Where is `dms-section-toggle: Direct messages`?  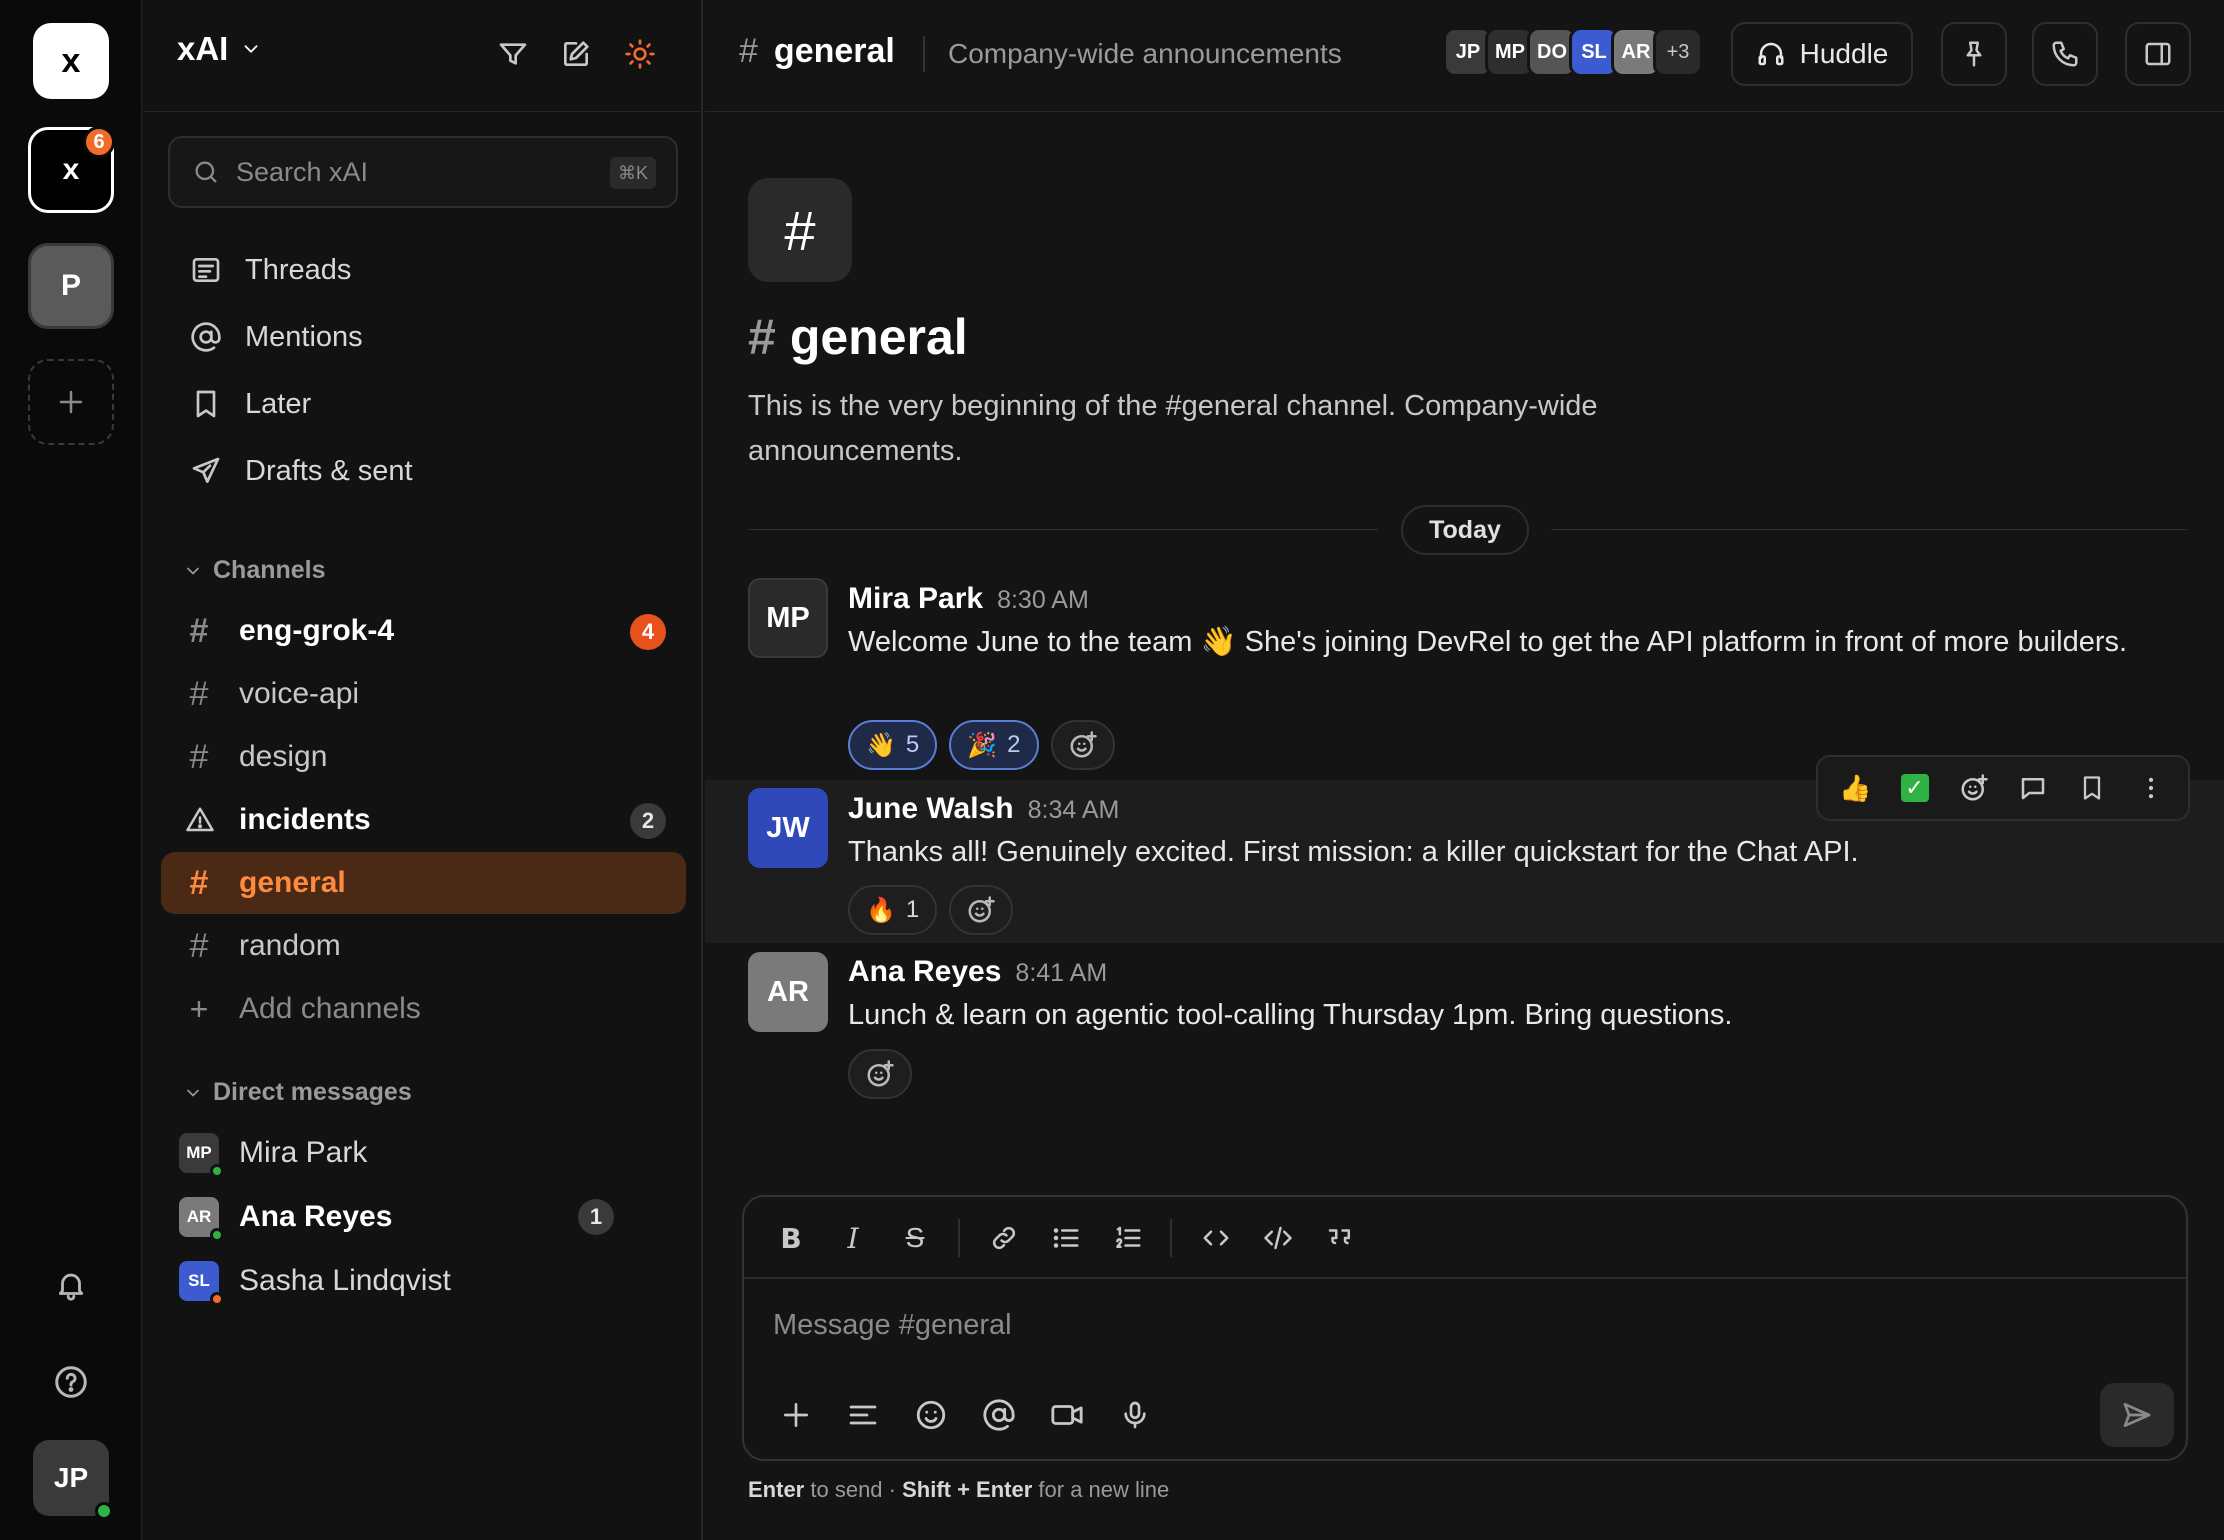 dms-section-toggle: Direct messages is located at coordinates (297, 1092).